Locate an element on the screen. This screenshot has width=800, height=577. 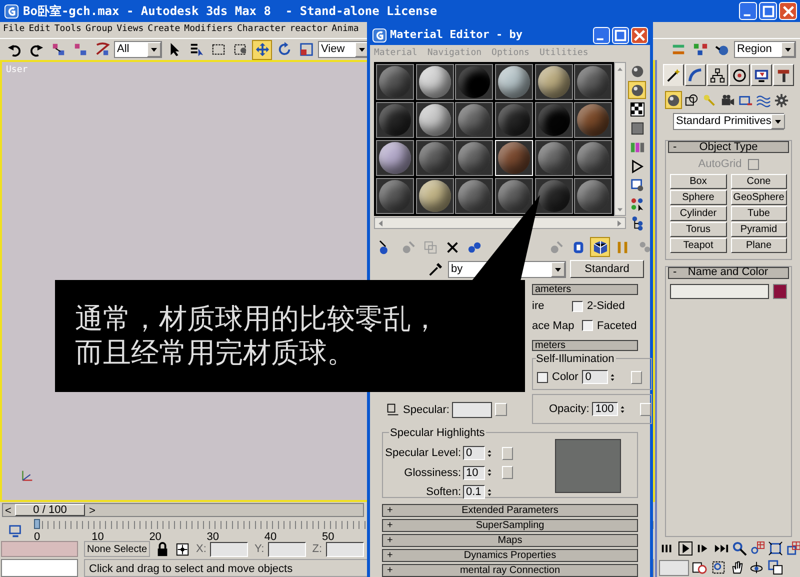
next-frame-arrow: > is located at coordinates (92, 511).